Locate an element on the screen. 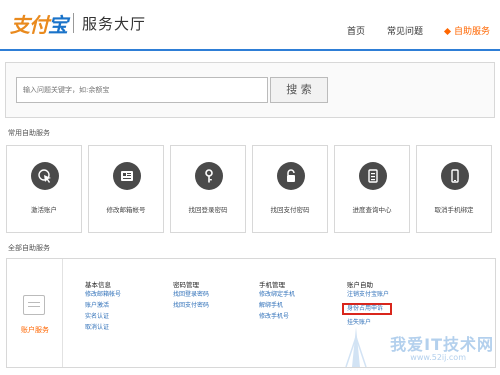 This screenshot has width=500, height=375. document-list-icon is located at coordinates (373, 176).